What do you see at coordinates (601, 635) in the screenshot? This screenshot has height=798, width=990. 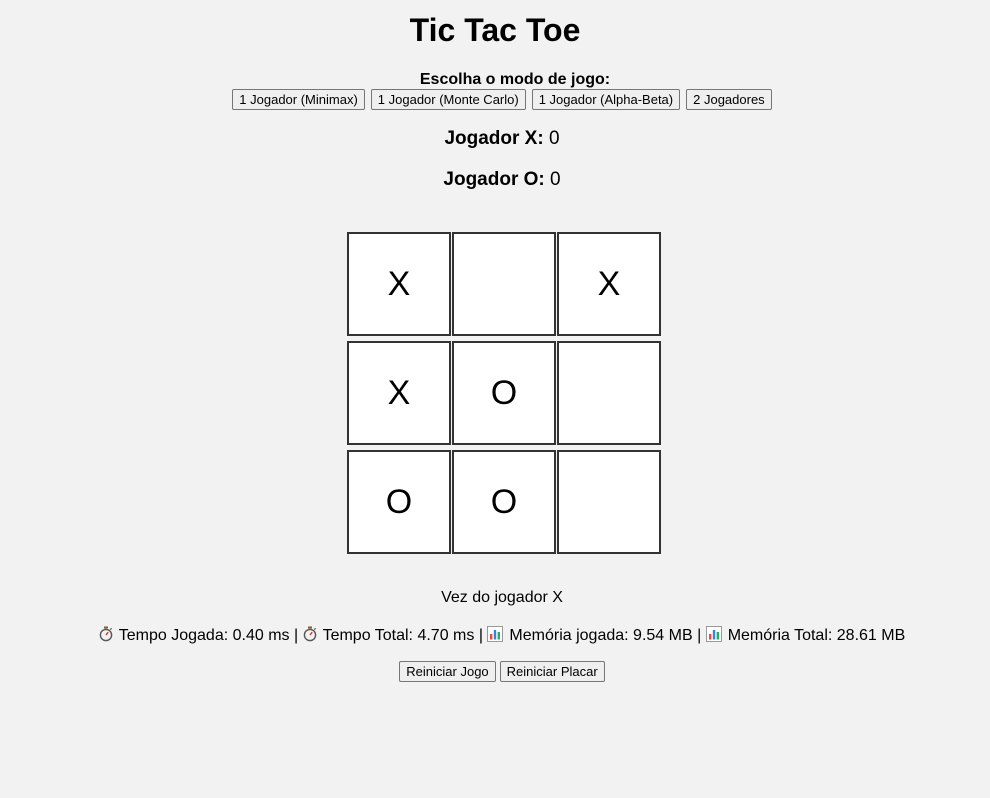 I see `move-memory-text: Memória jogada: 9.54 MB` at bounding box center [601, 635].